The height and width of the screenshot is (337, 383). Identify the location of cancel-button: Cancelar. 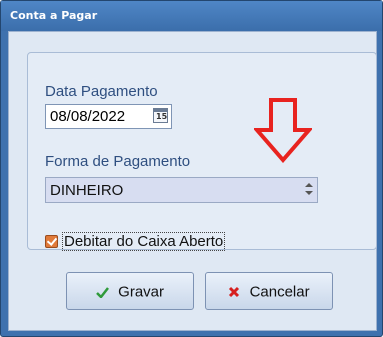
(269, 291).